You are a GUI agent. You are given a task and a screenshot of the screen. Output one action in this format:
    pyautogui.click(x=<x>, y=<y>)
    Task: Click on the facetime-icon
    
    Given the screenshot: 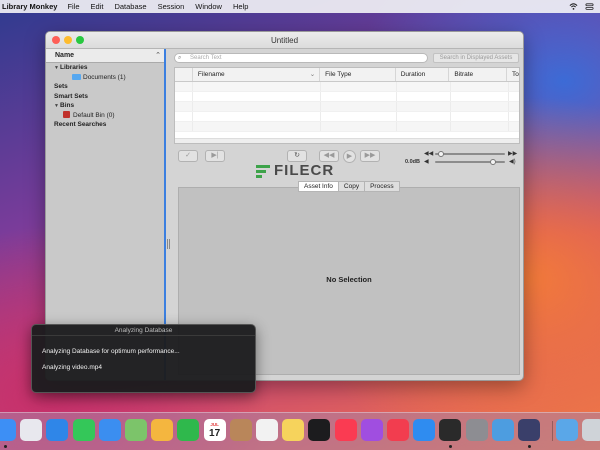 What is the action you would take?
    pyautogui.click(x=188, y=430)
    